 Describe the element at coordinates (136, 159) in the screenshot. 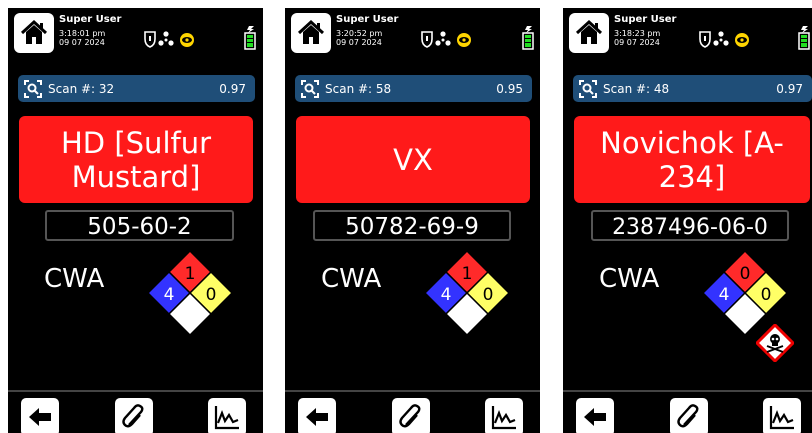

I see `chemical-name-alert: HD [Sulfur Mustard]` at that location.